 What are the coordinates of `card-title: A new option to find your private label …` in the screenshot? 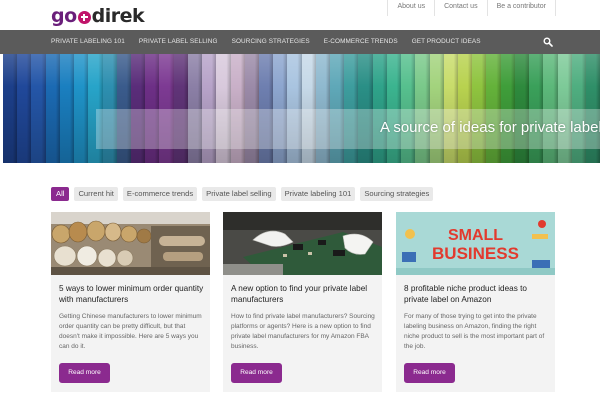 It's located at (304, 294).